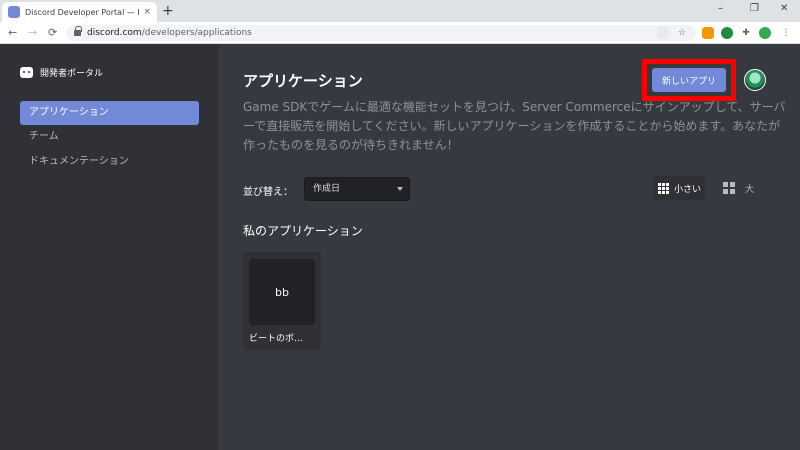 The height and width of the screenshot is (450, 800). I want to click on app-icon: bb, so click(282, 292).